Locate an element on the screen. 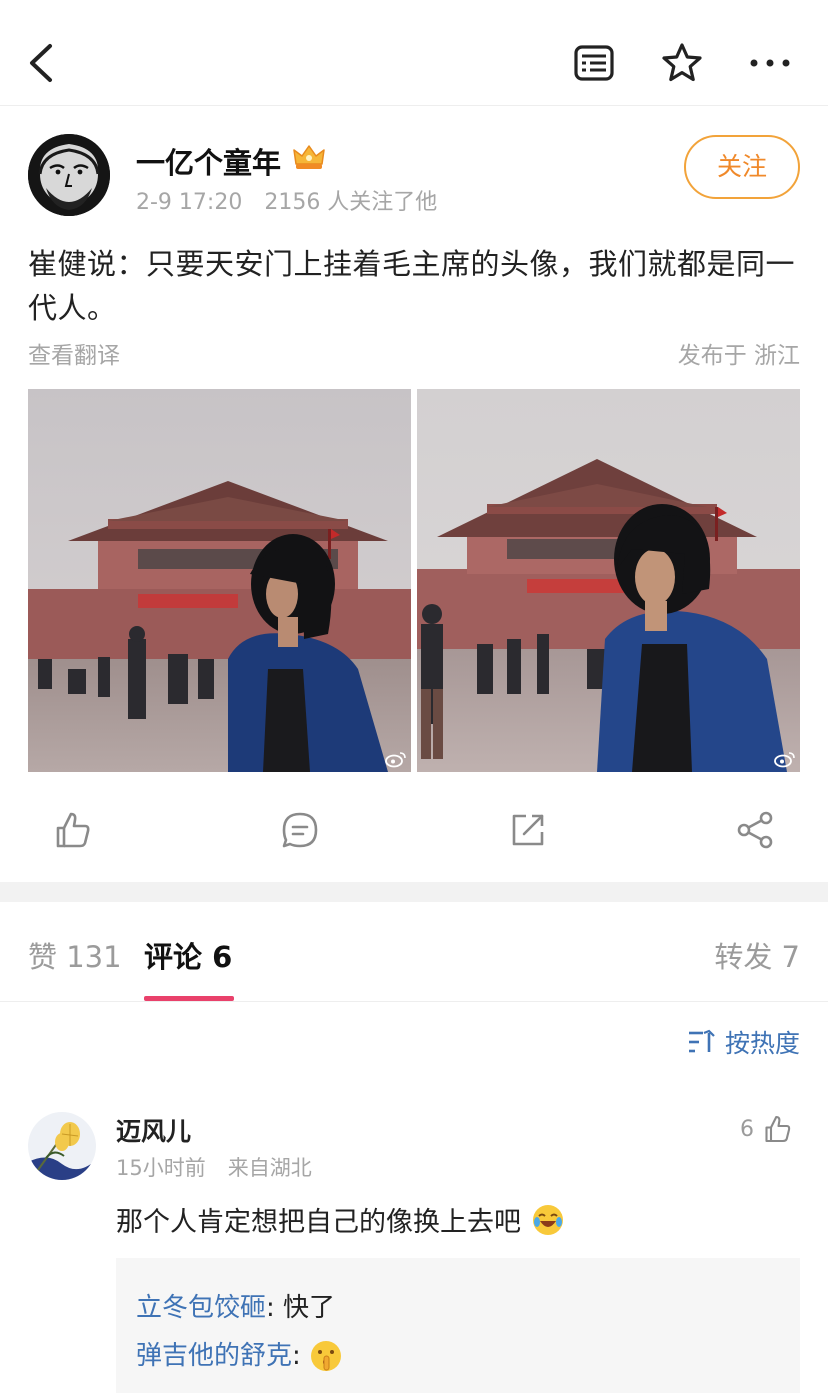 This screenshot has height=1393, width=828. section-divider is located at coordinates (414, 892).